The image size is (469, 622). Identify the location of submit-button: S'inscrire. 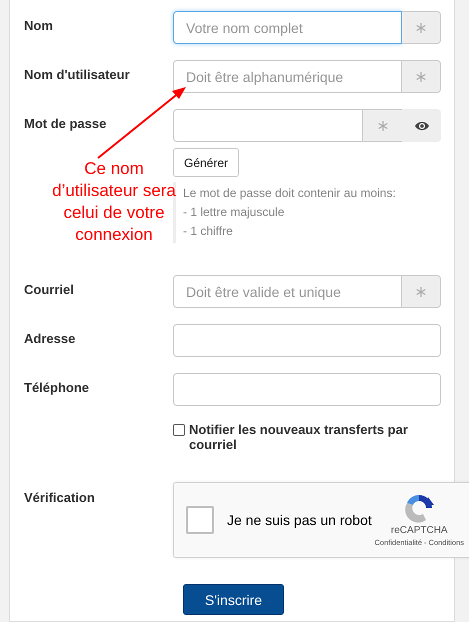
(233, 599).